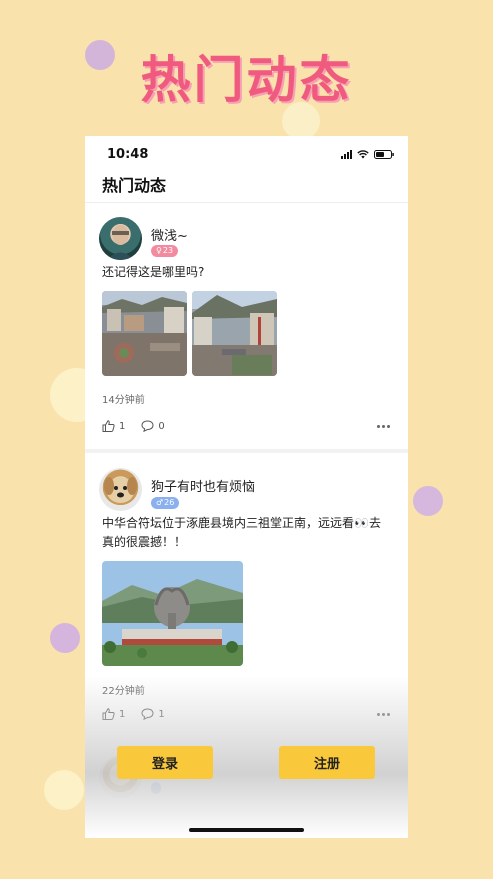 Image resolution: width=493 pixels, height=879 pixels. I want to click on battery-icon, so click(384, 154).